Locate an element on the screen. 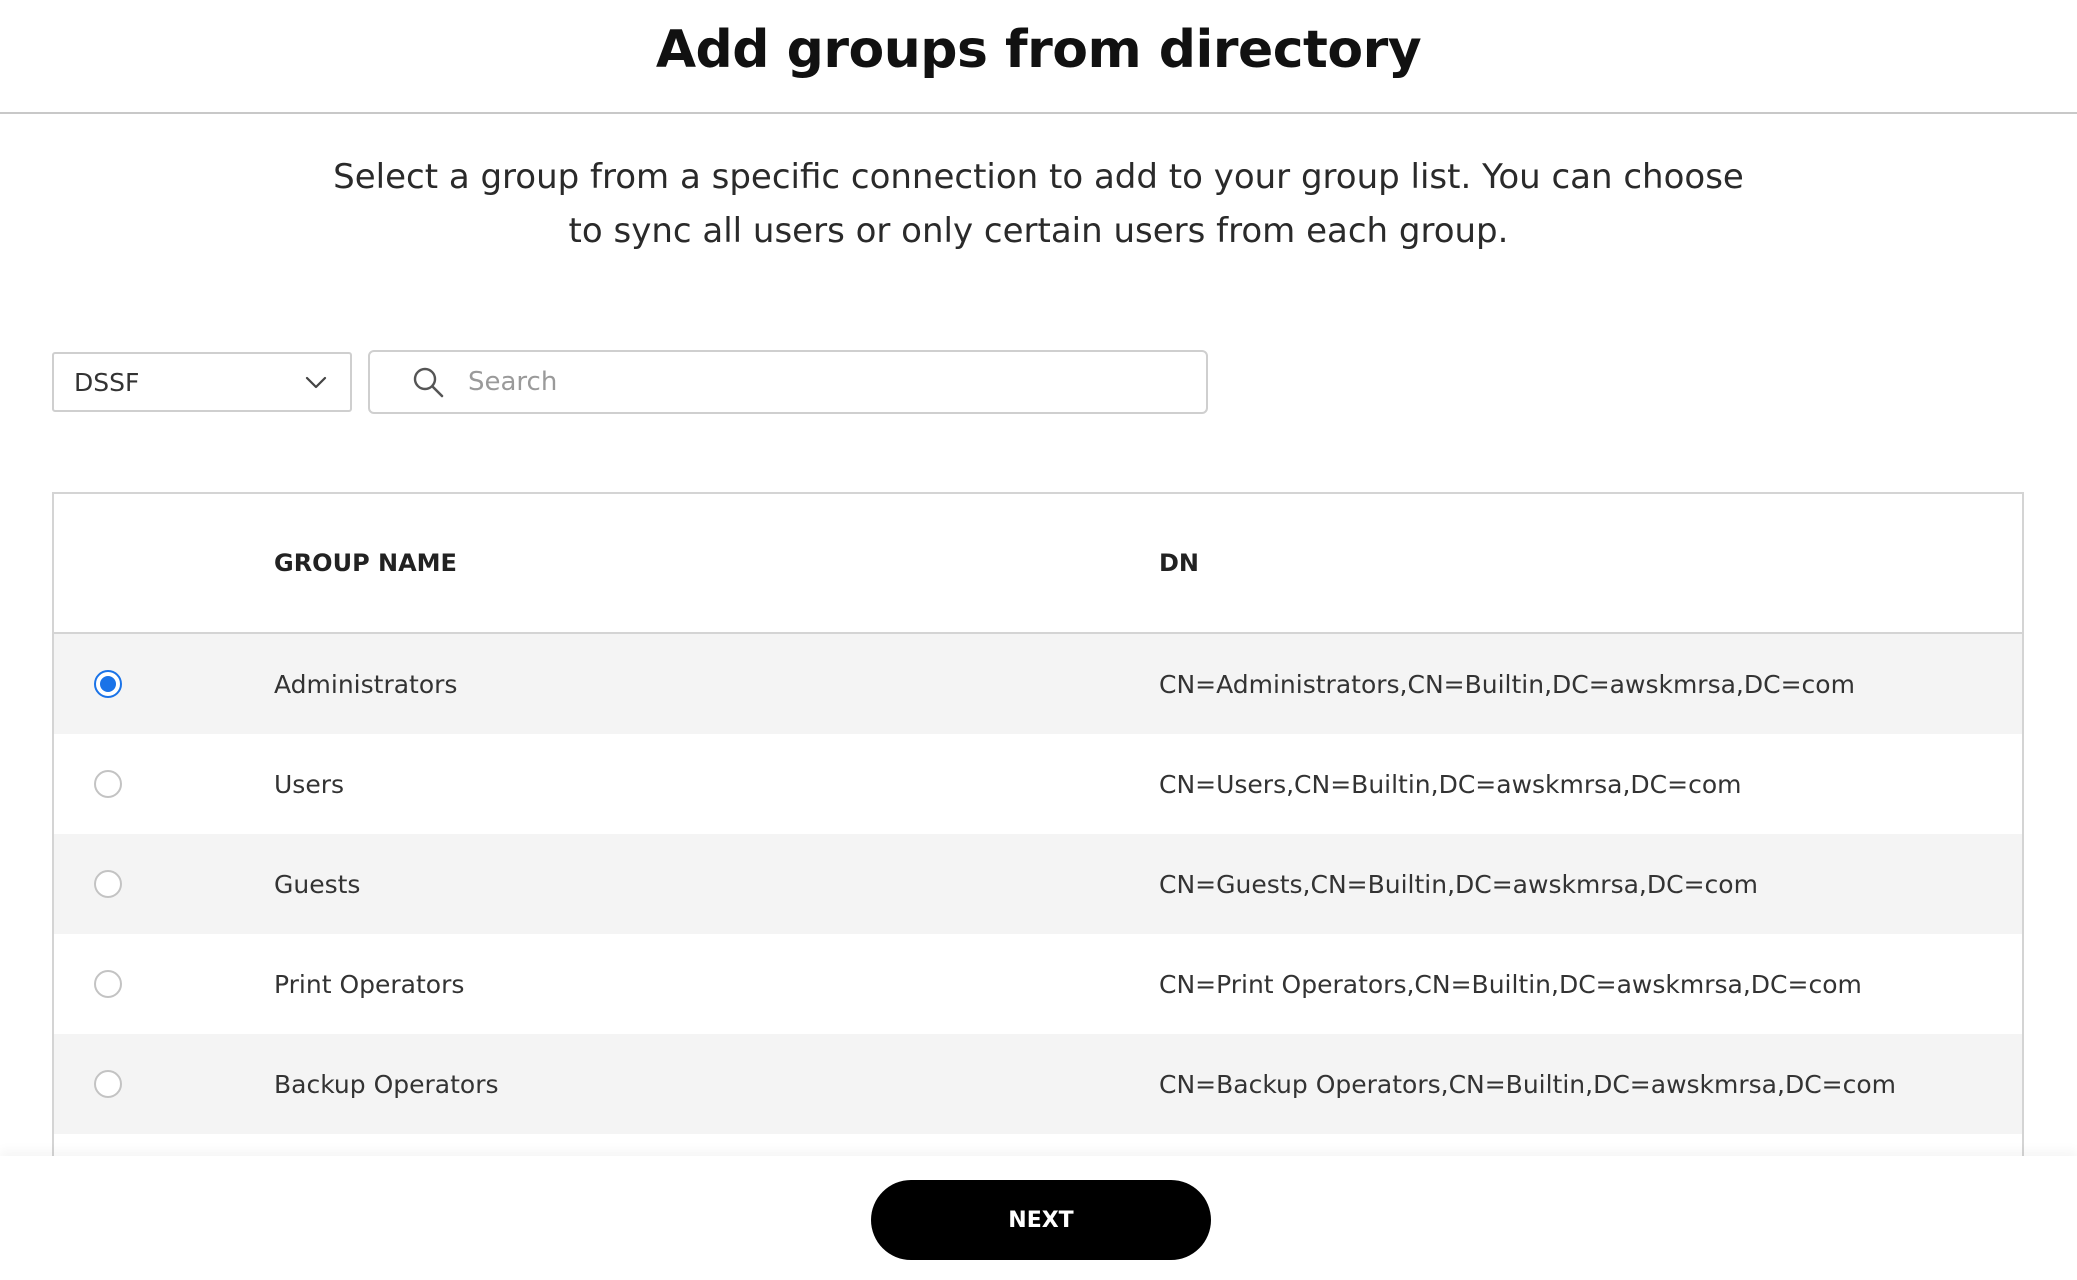 The height and width of the screenshot is (1280, 2077). connection-dropdown: DSSF is located at coordinates (202, 382).